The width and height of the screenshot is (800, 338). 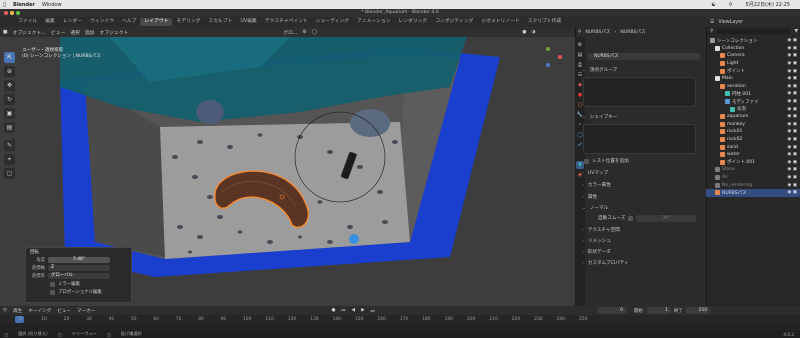 What do you see at coordinates (753, 41) in the screenshot?
I see `outliner-row: シーンコレクション ◉ ▣` at bounding box center [753, 41].